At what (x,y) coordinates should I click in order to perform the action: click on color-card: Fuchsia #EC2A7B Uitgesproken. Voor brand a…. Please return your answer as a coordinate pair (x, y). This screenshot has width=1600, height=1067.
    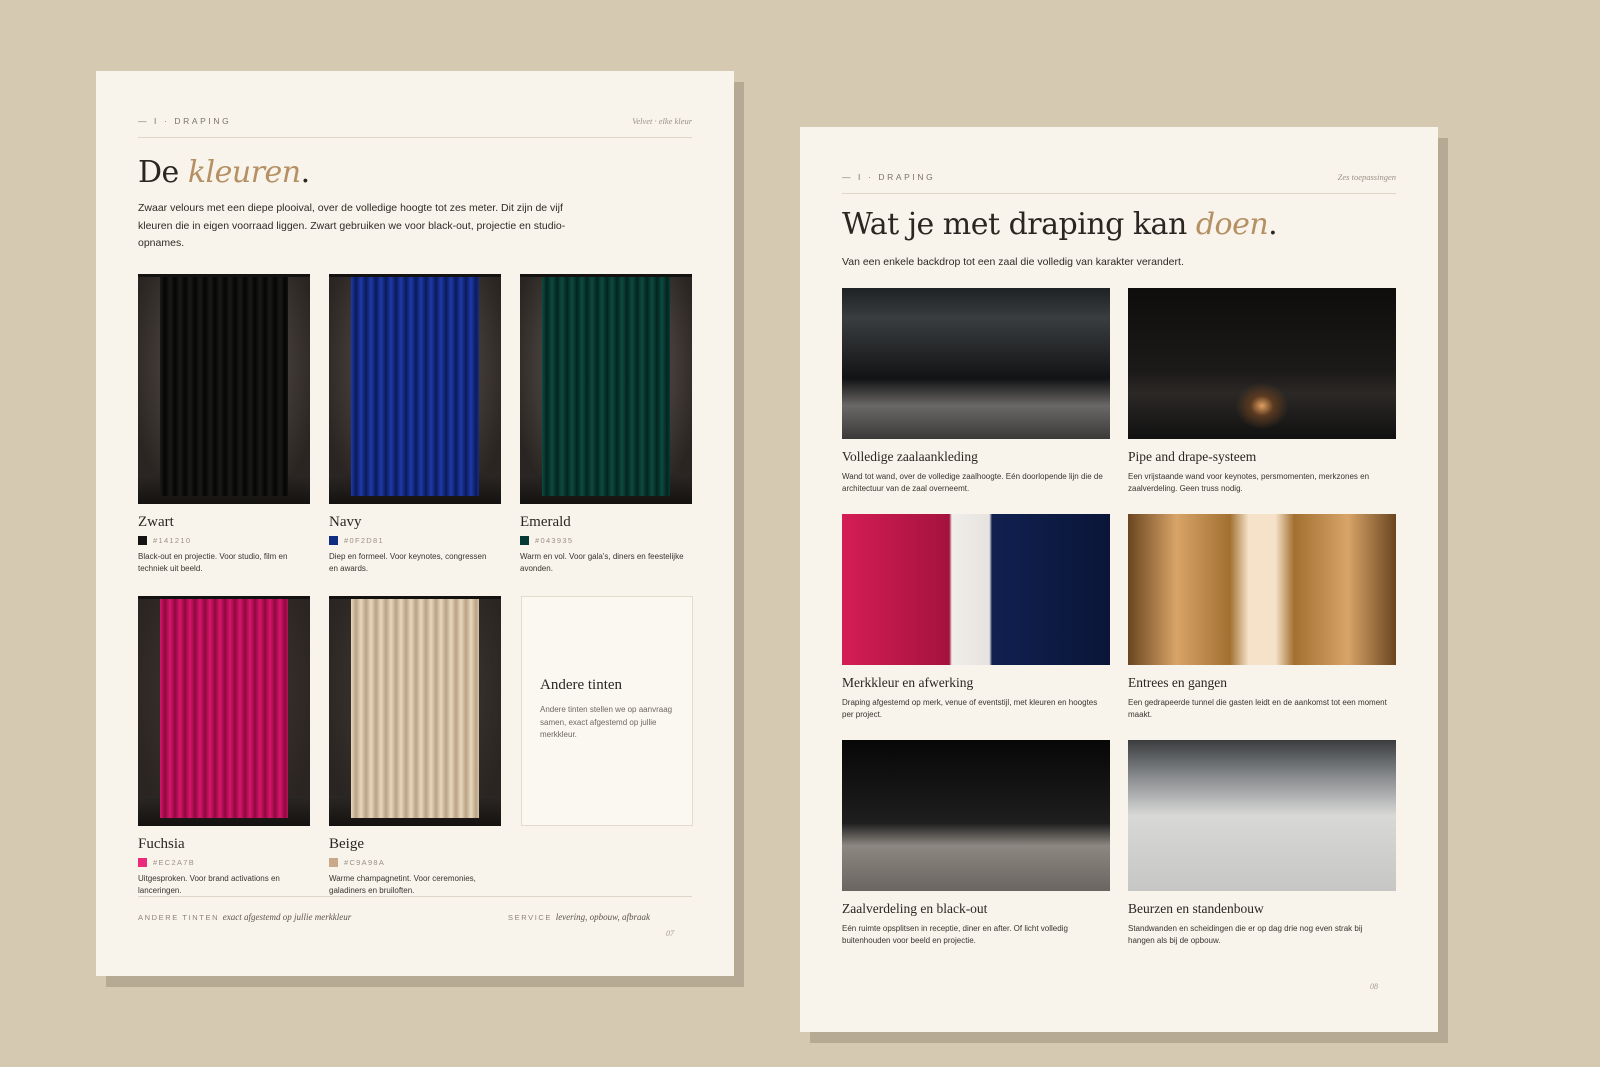
    Looking at the image, I should click on (224, 746).